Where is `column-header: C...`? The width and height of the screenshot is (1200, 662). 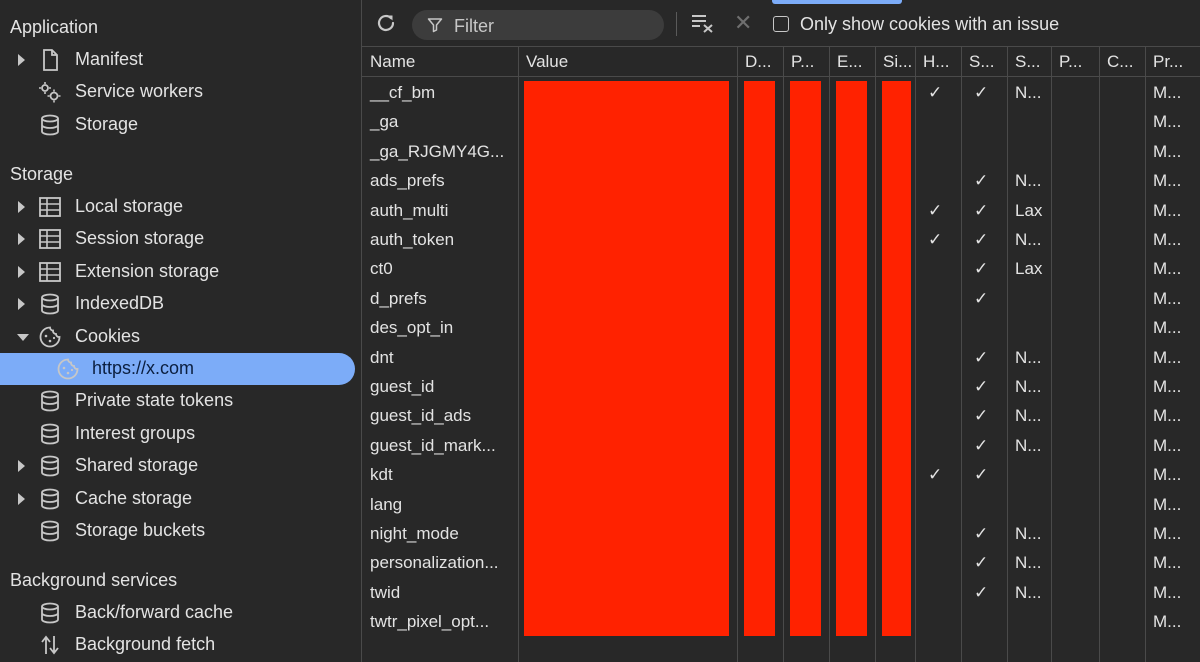
column-header: C... is located at coordinates (1122, 61).